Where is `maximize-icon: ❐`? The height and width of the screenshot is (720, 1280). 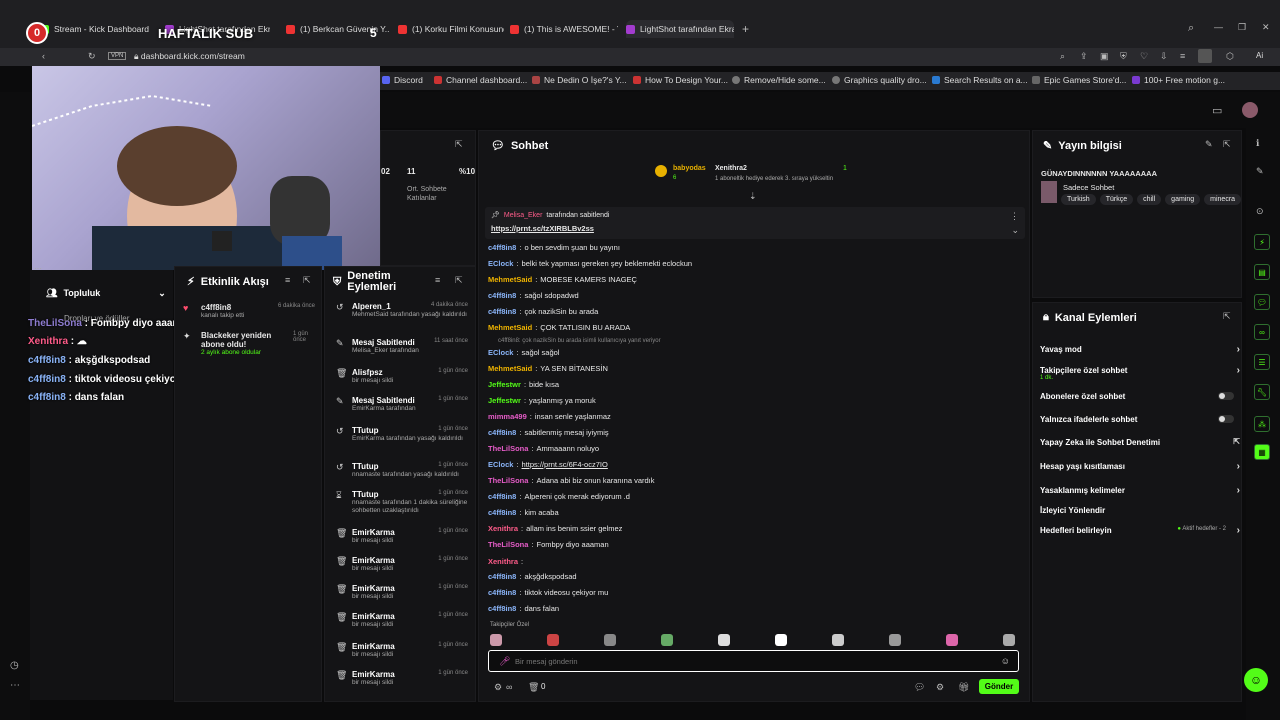 maximize-icon: ❐ is located at coordinates (1242, 27).